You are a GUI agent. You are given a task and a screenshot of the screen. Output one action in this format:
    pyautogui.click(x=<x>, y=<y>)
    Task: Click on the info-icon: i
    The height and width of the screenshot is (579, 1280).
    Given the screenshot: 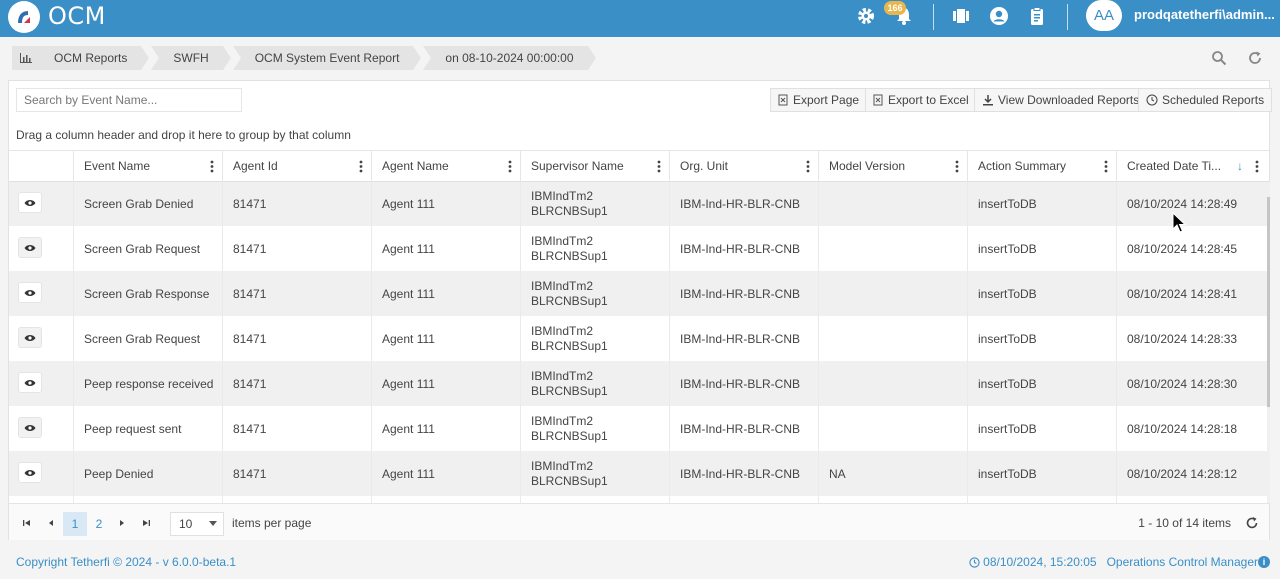 What is the action you would take?
    pyautogui.click(x=1264, y=562)
    